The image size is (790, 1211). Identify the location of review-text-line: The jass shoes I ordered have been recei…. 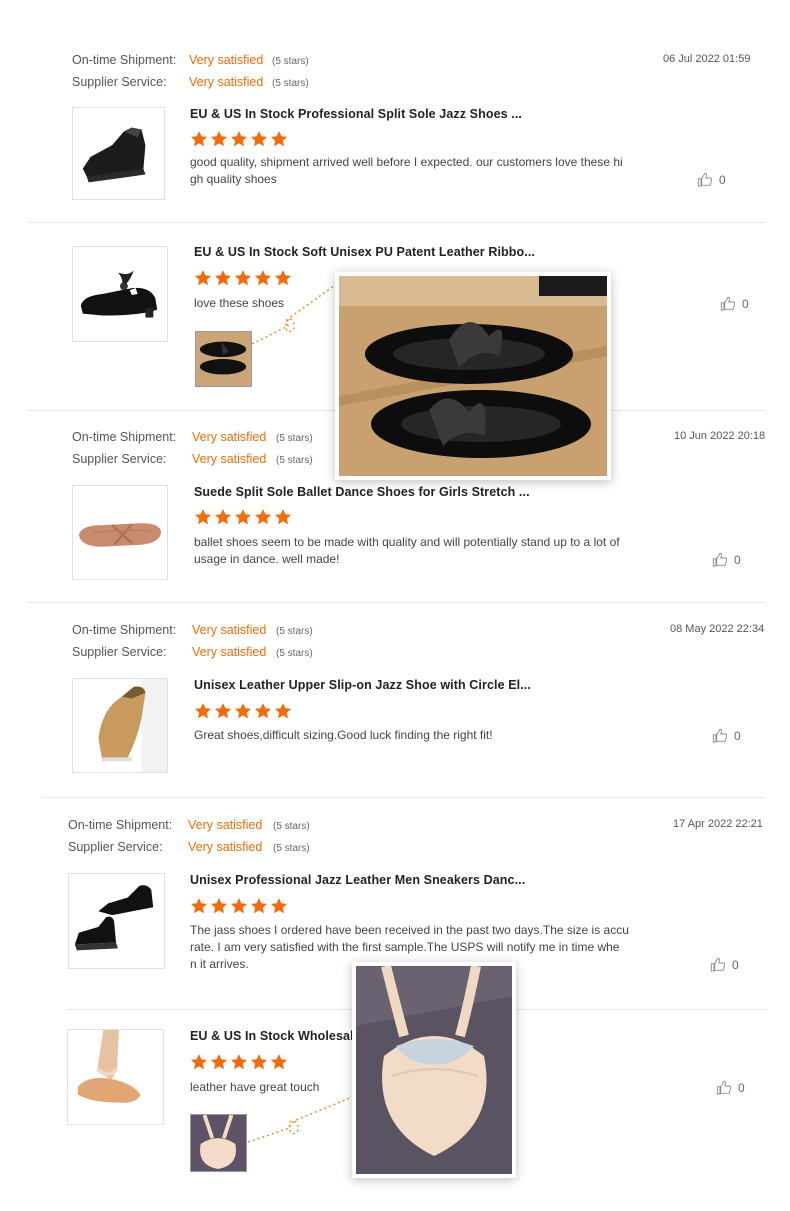
(409, 930).